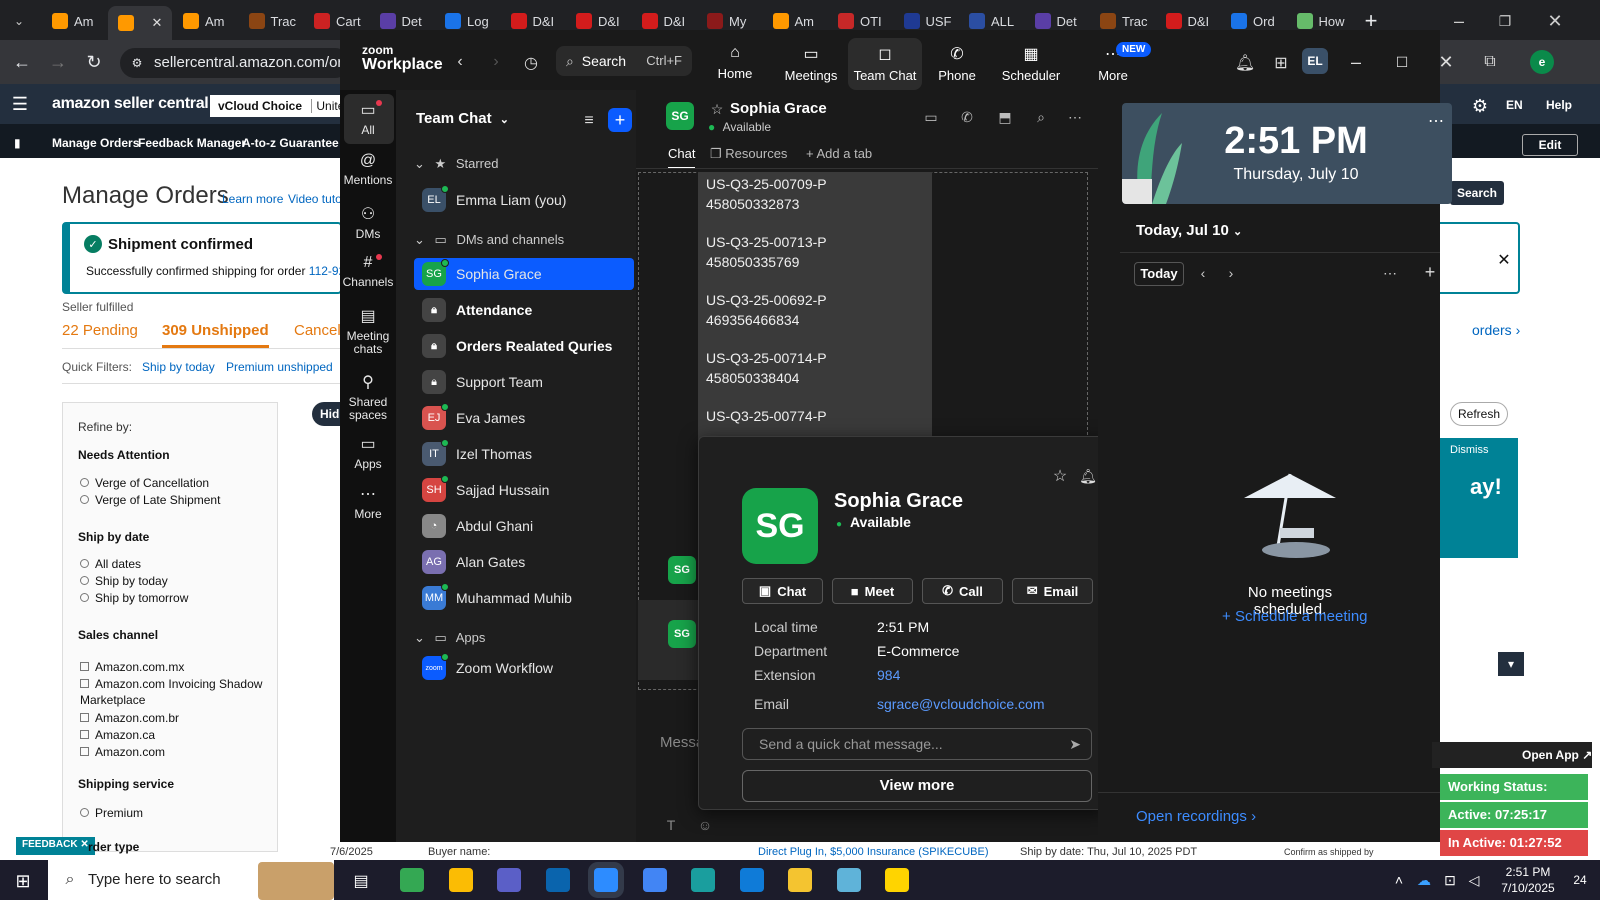  Describe the element at coordinates (368, 271) in the screenshot. I see `rail-channels: # Channels` at that location.